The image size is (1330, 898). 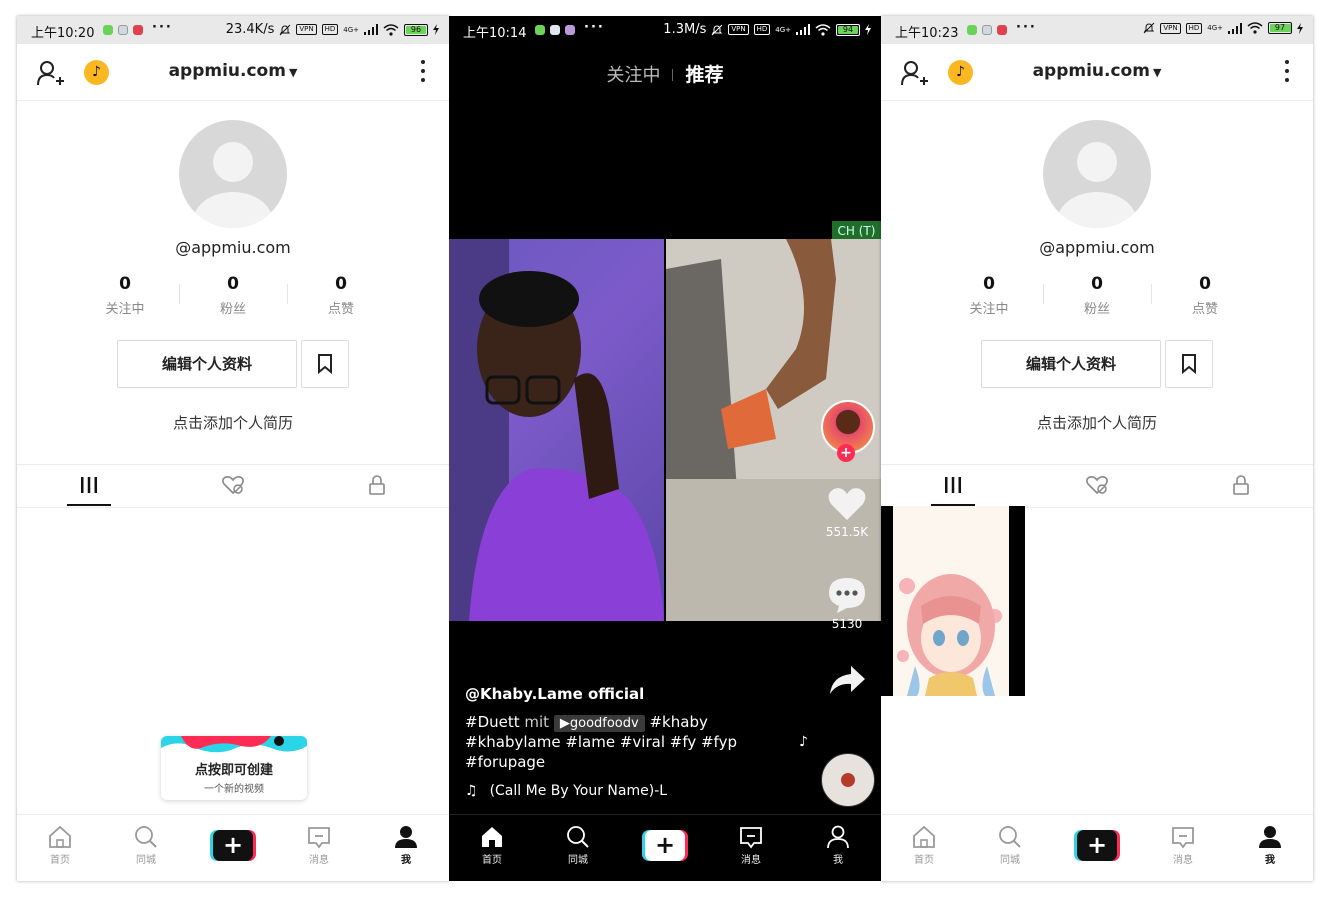 I want to click on hashtag-khaby: #khaby, so click(x=678, y=722).